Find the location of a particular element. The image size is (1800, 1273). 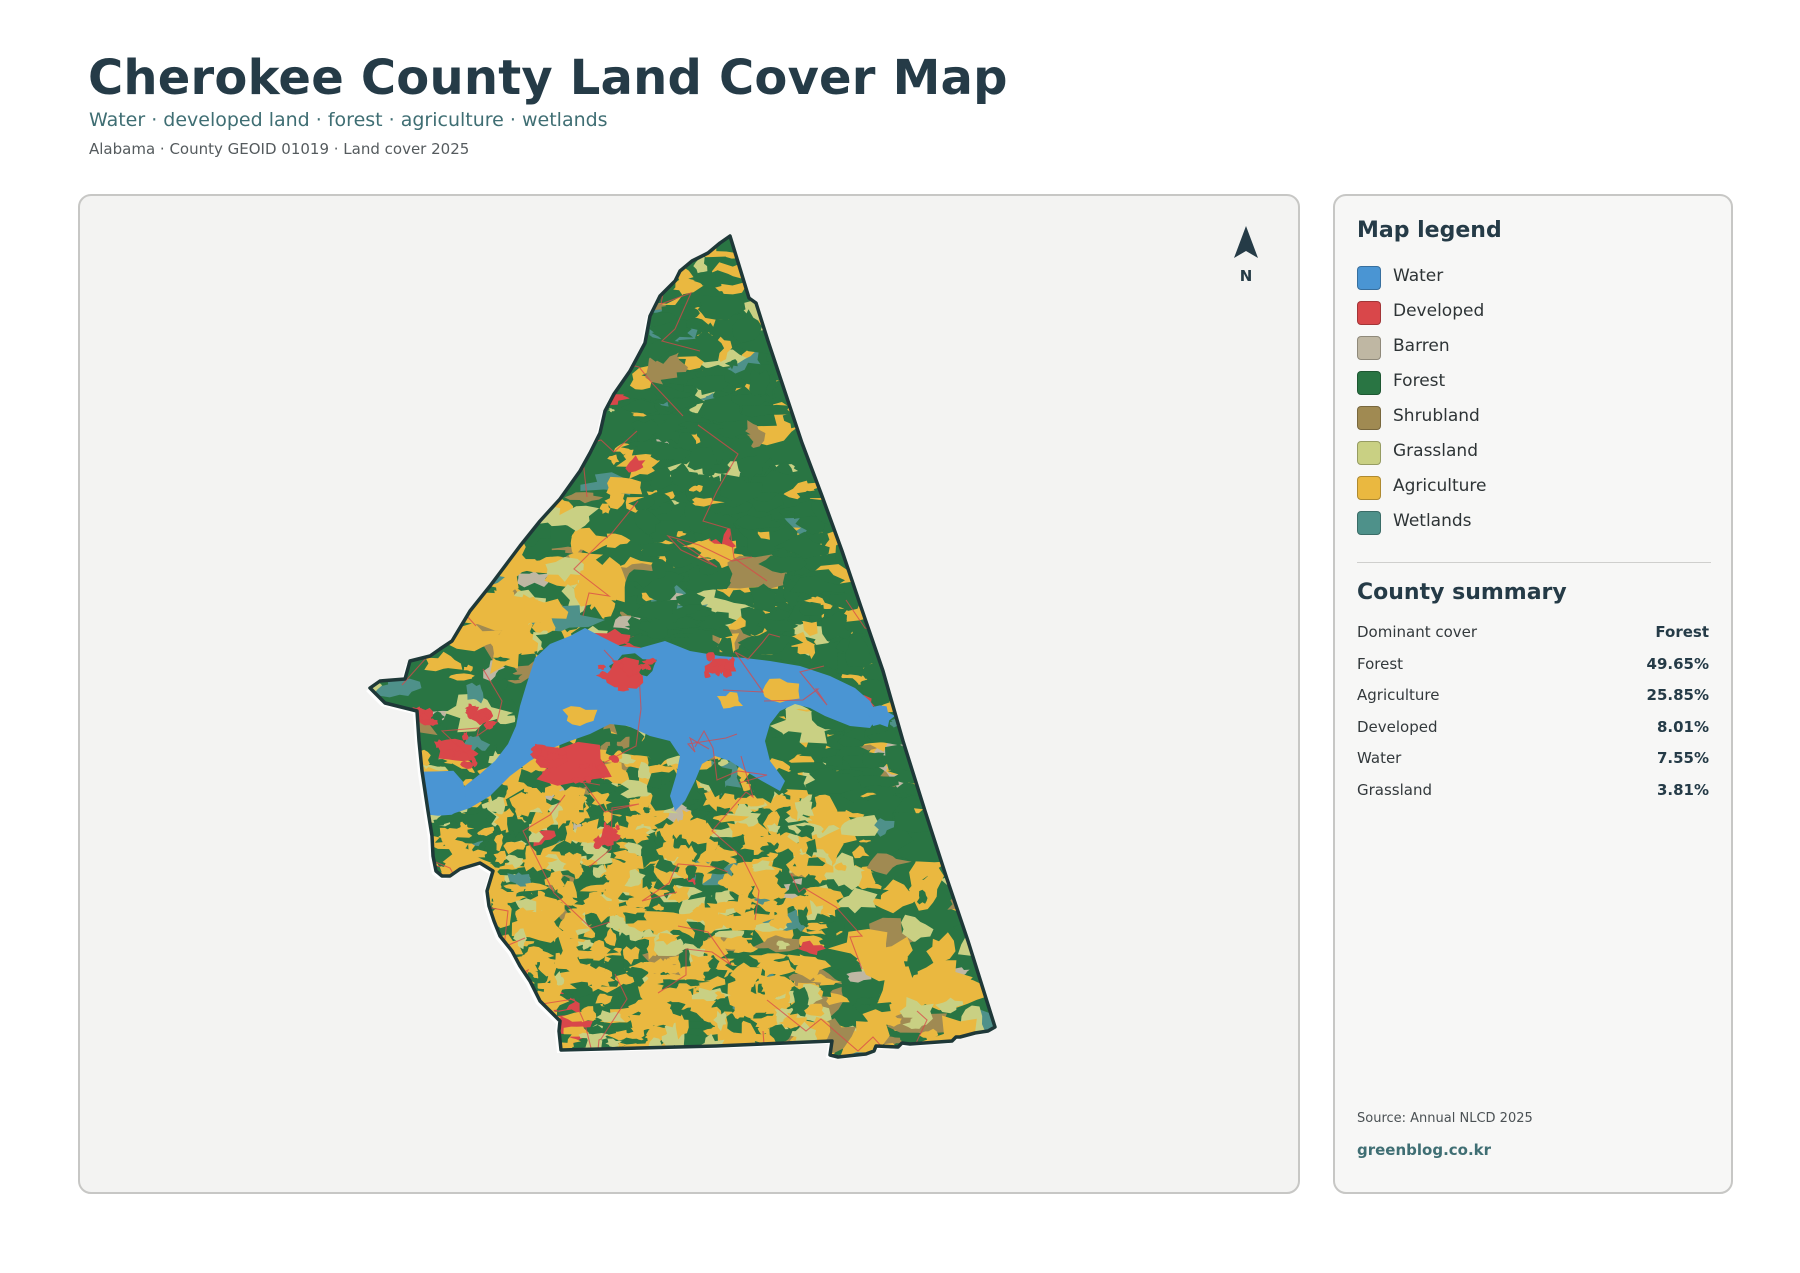

north-arrow-icon is located at coordinates (1246, 242).